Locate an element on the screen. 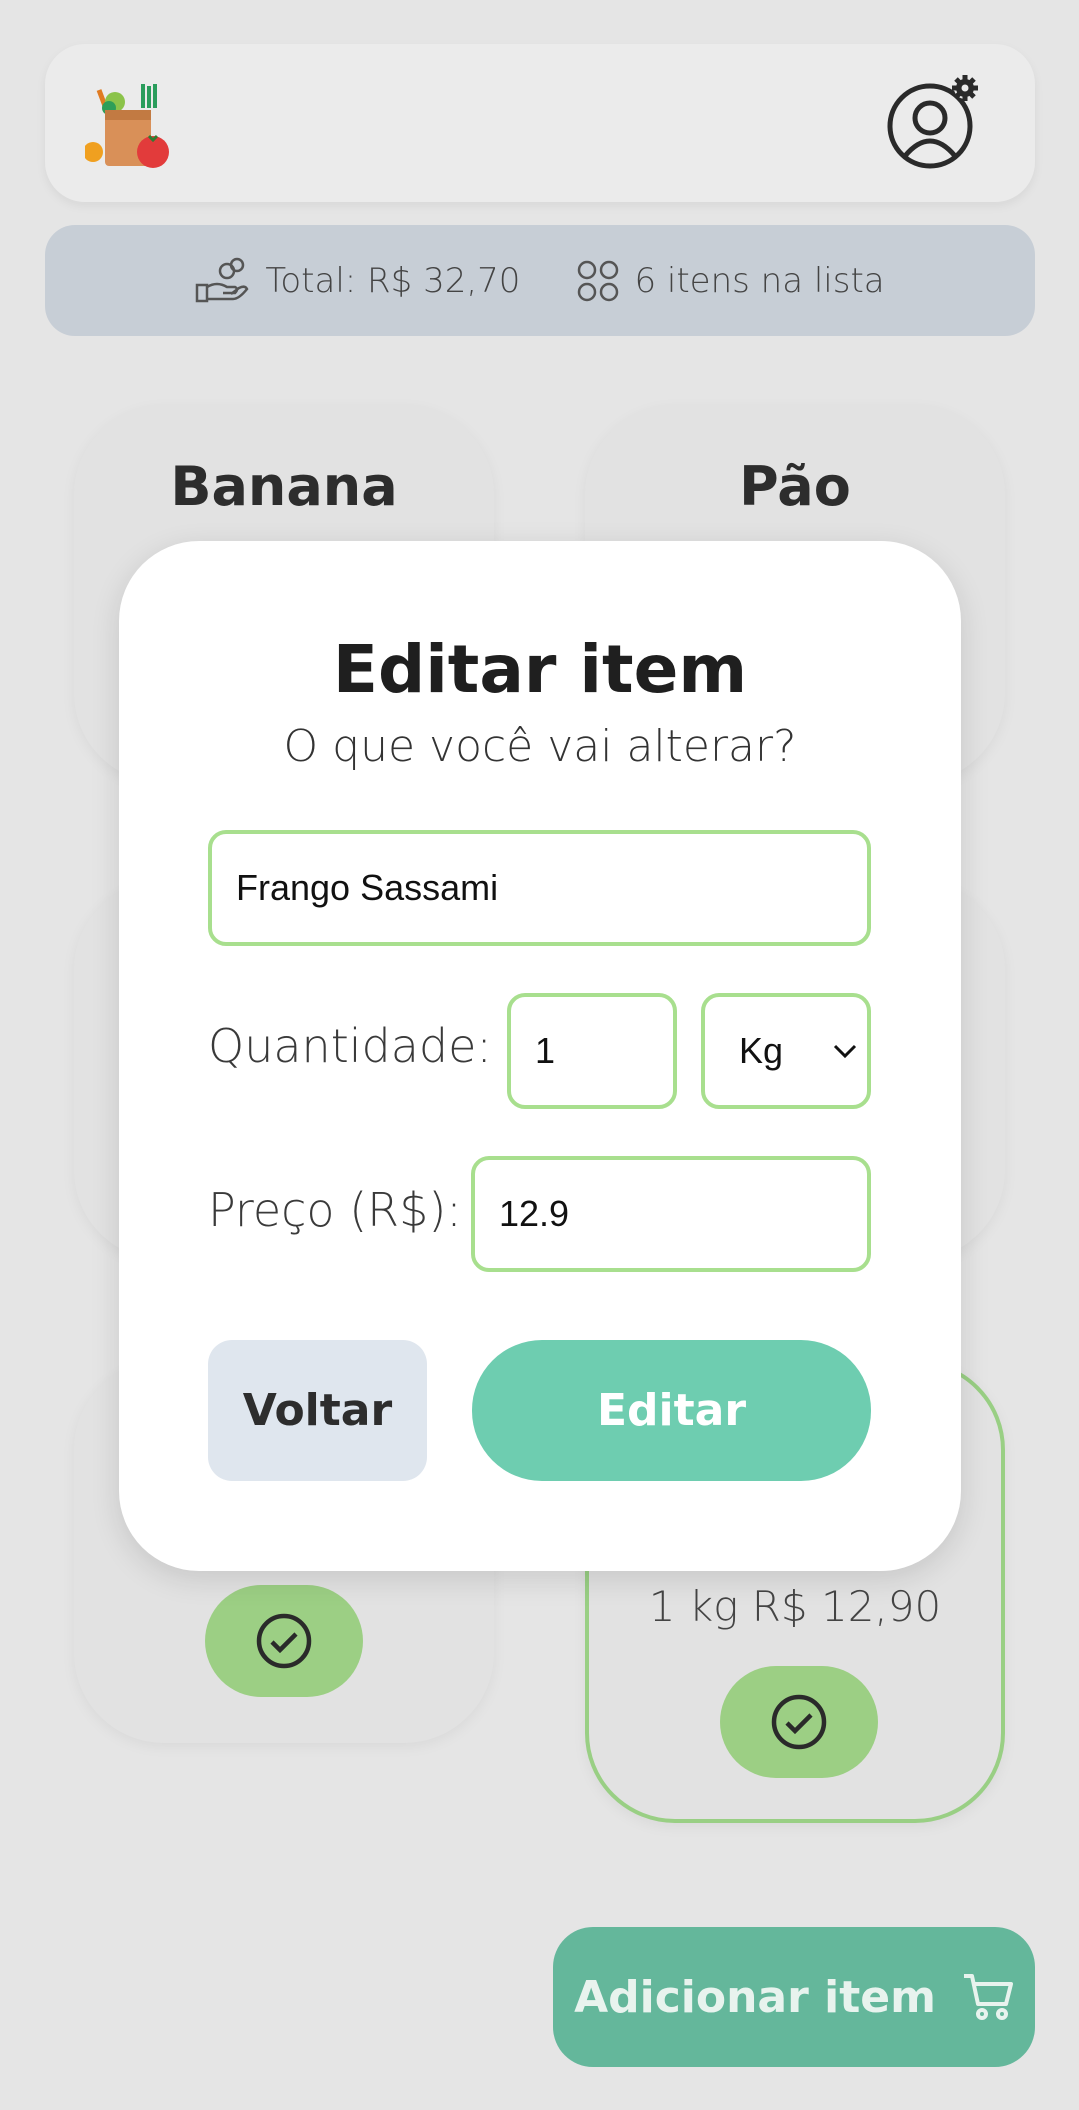 This screenshot has height=2110, width=1079. unit-select: Kg is located at coordinates (786, 1051).